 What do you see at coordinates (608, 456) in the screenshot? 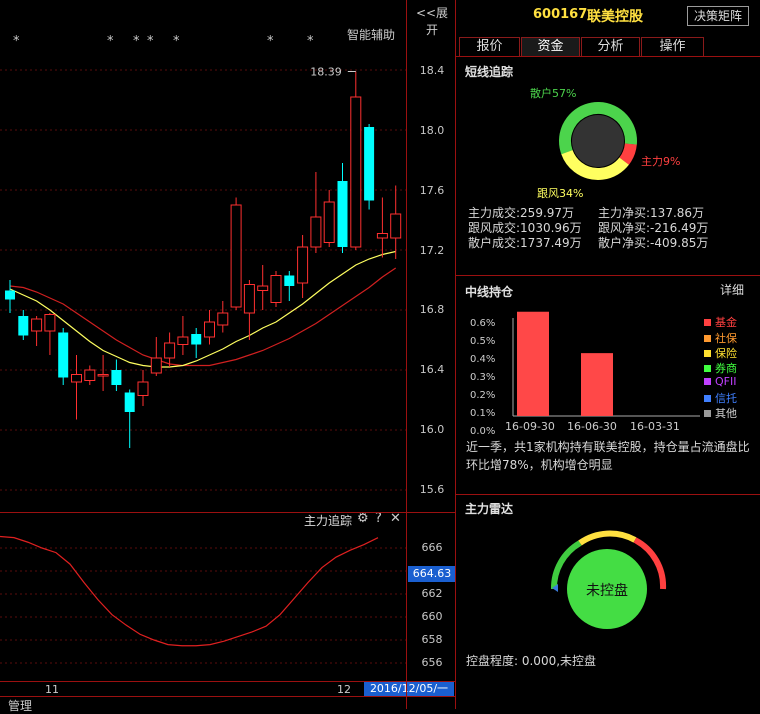
I see `holding-note: 近一季，共1家机构持有联美控股，持仓量占流通盘比环比增78%，机构增仓明显` at bounding box center [608, 456].